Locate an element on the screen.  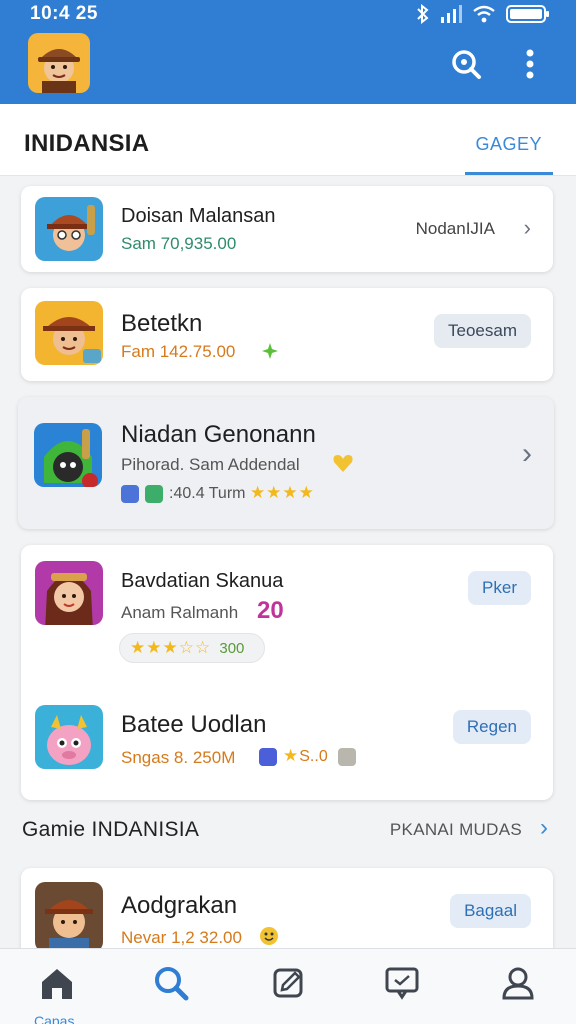
chat-icon is located at coordinates (402, 983).